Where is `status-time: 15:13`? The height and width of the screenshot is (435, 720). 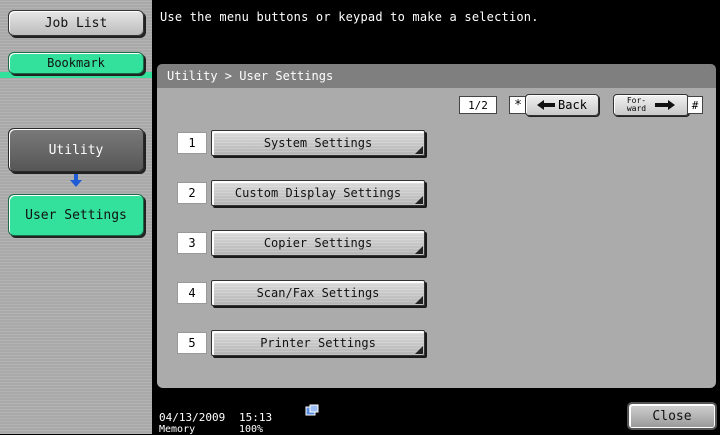
status-time: 15:13 is located at coordinates (256, 417).